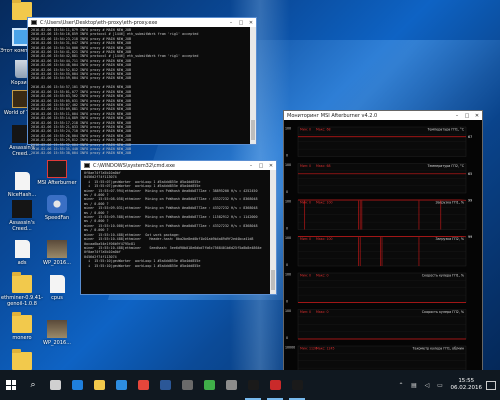  I want to click on taskbar-app-green, so click(209, 385).